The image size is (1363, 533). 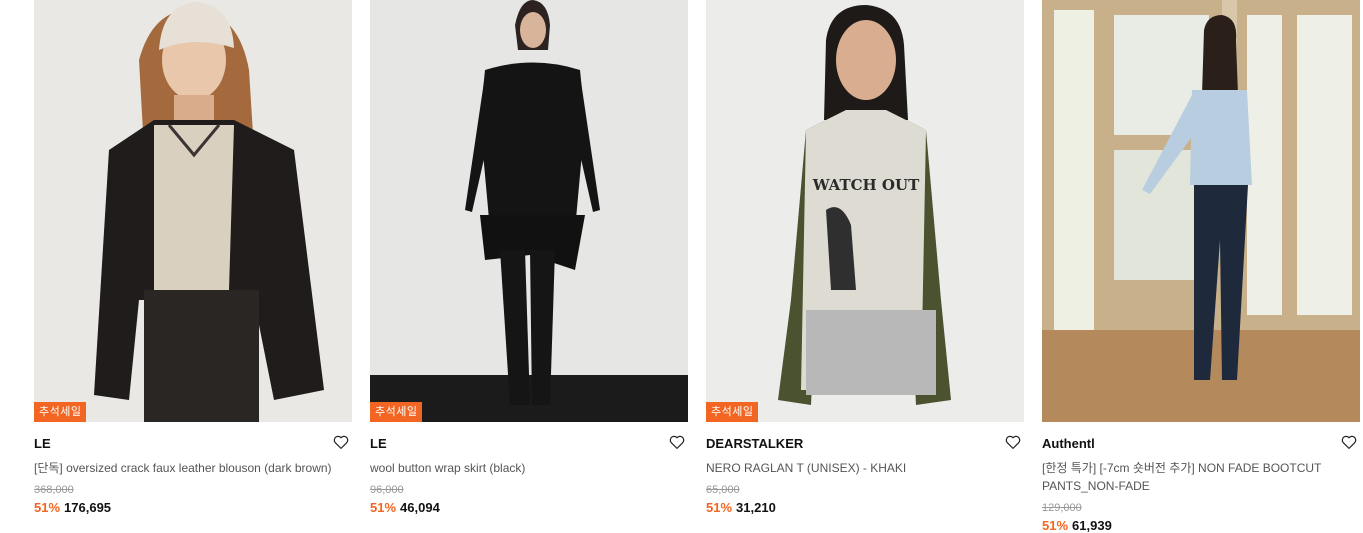 What do you see at coordinates (88, 507) in the screenshot?
I see `sale-price: 176,695` at bounding box center [88, 507].